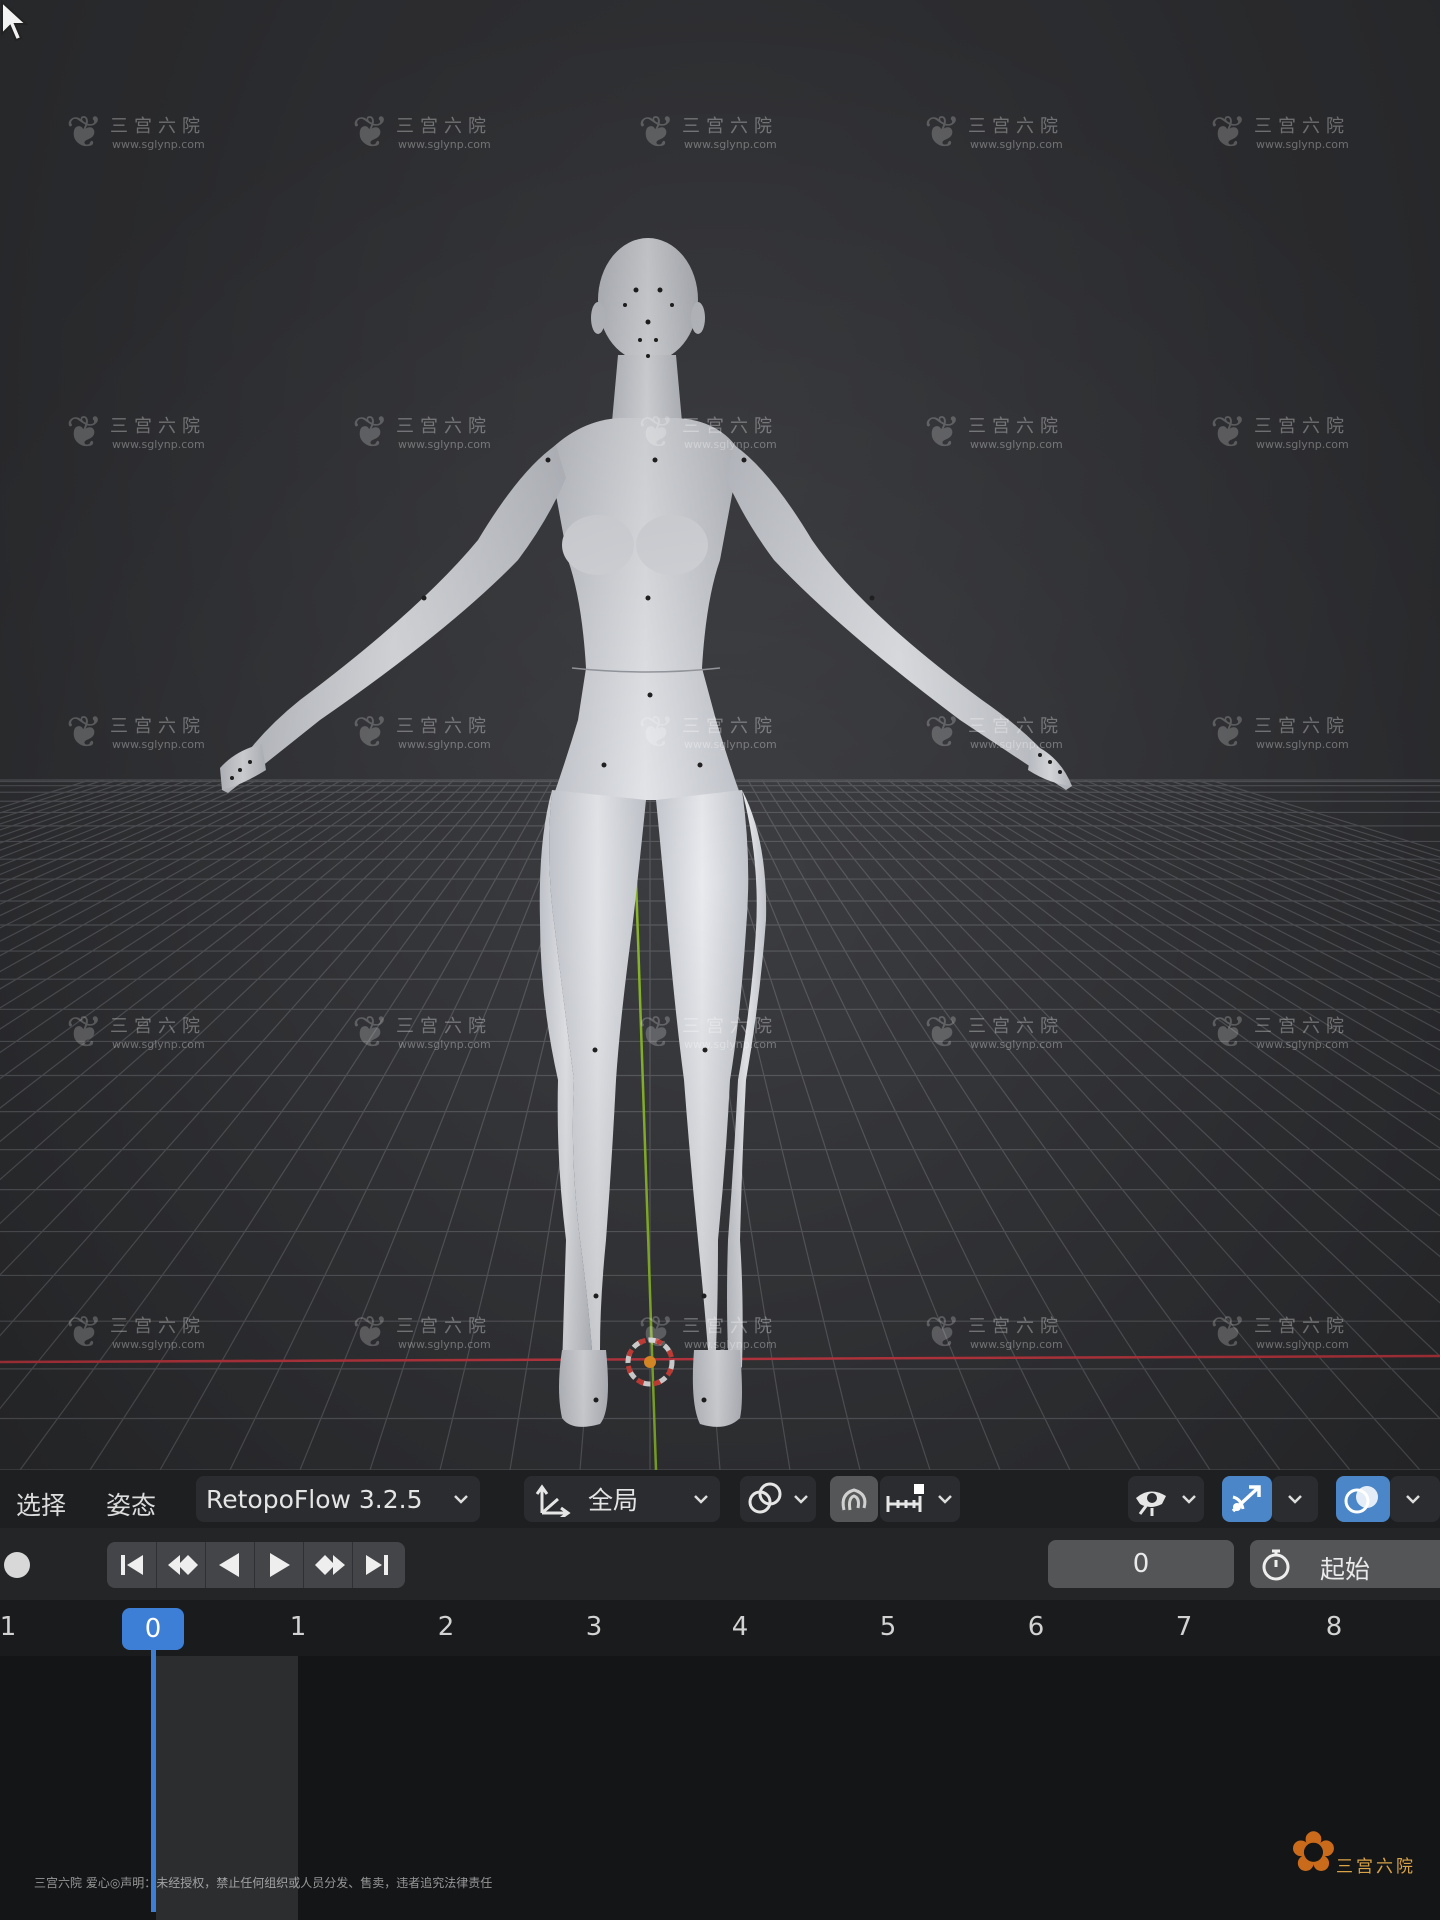 This screenshot has width=1440, height=1920. Describe the element at coordinates (131, 1504) in the screenshot. I see `menu-pose: 姿态` at that location.